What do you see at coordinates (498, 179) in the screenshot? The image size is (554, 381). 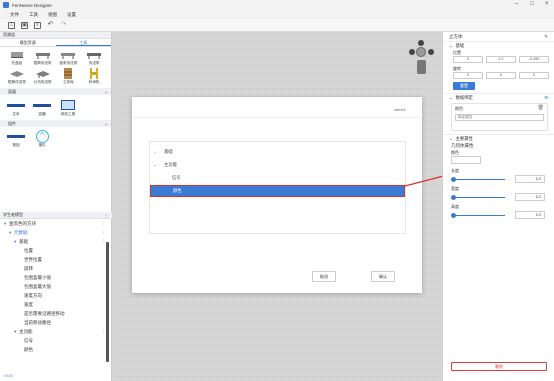 I see `length-slider: 0.2` at bounding box center [498, 179].